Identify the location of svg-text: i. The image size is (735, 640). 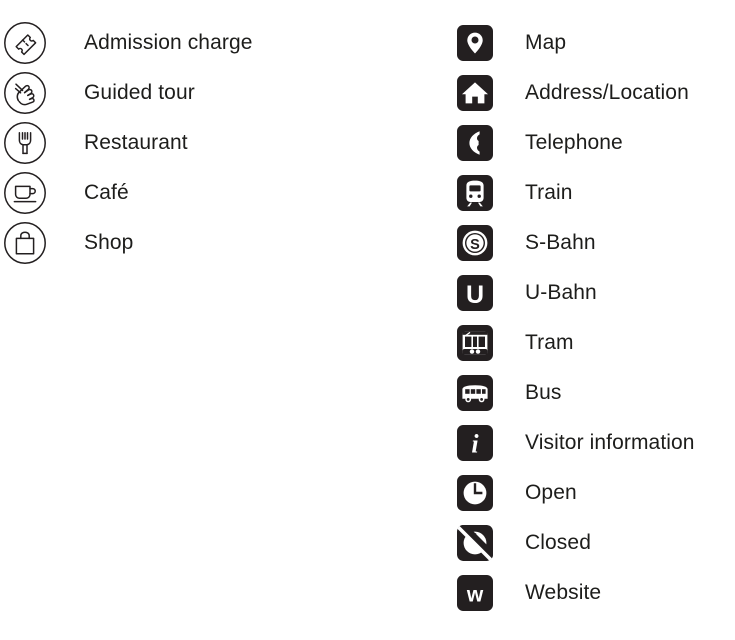
(475, 444).